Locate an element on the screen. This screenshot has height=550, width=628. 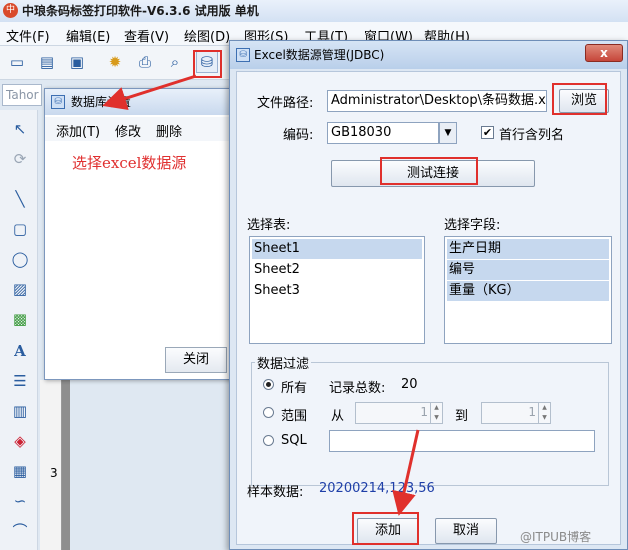
arrow-to-add-button is located at coordinates (406, 472).